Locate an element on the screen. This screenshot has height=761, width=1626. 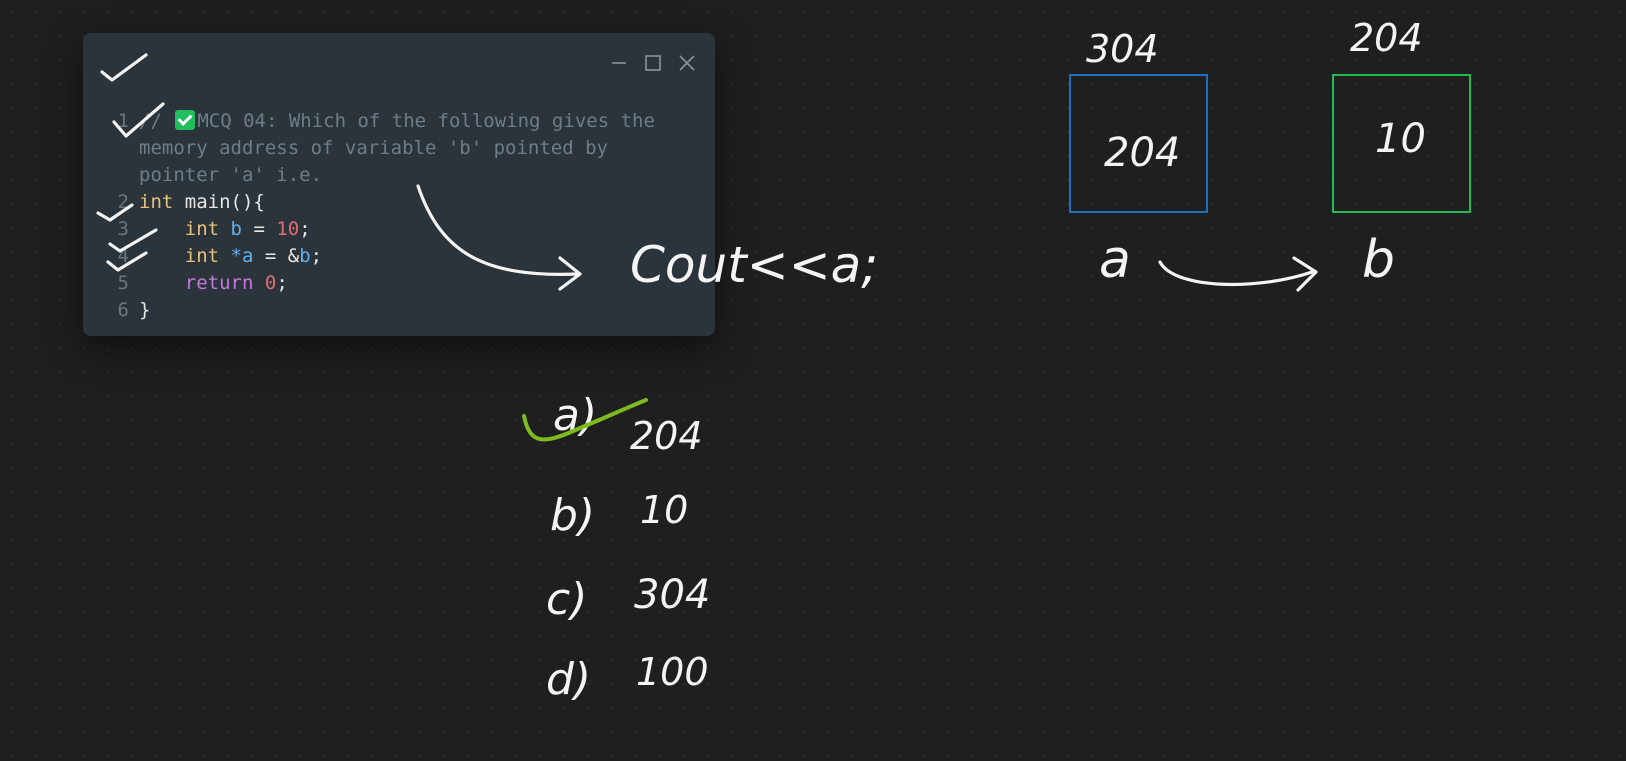
curved-arrow-icon is located at coordinates (498, 230).